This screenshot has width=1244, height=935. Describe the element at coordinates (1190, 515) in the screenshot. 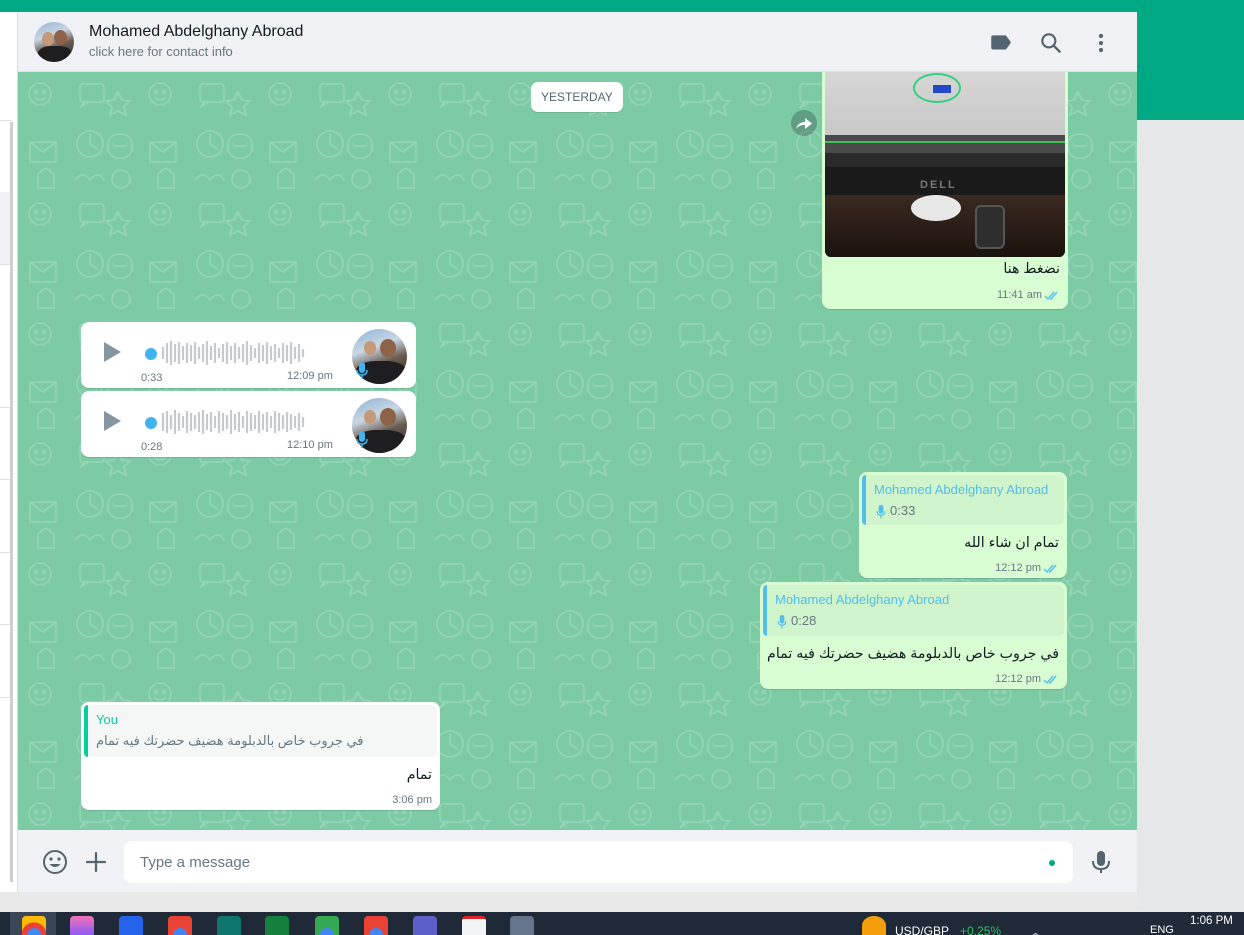

I see `background-area` at that location.